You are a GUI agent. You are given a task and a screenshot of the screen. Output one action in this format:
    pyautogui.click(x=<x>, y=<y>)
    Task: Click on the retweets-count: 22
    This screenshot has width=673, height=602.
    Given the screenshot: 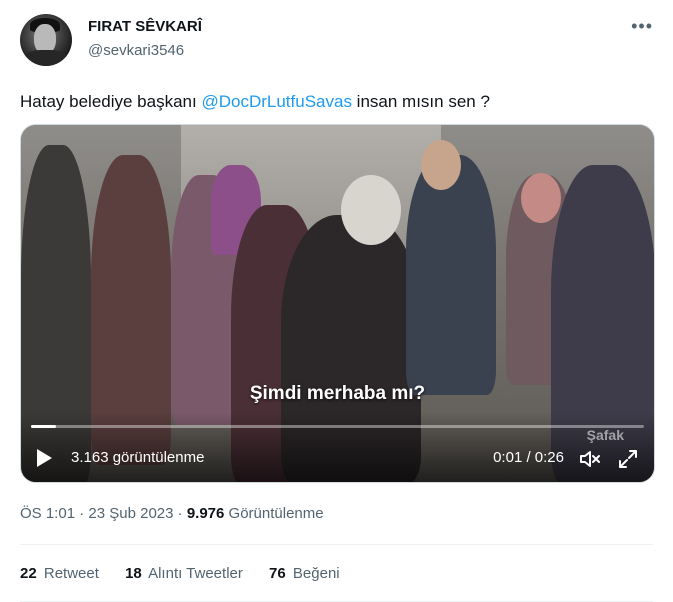 What is the action you would take?
    pyautogui.click(x=28, y=573)
    